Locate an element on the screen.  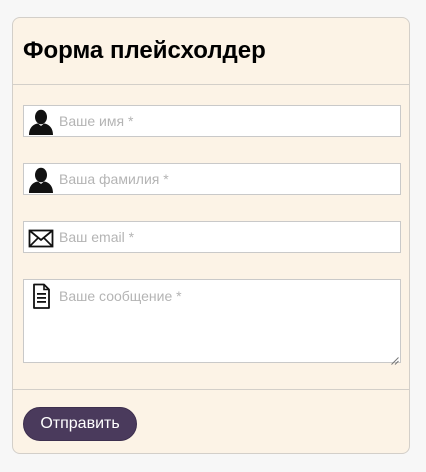
email-field-wrapper is located at coordinates (212, 237).